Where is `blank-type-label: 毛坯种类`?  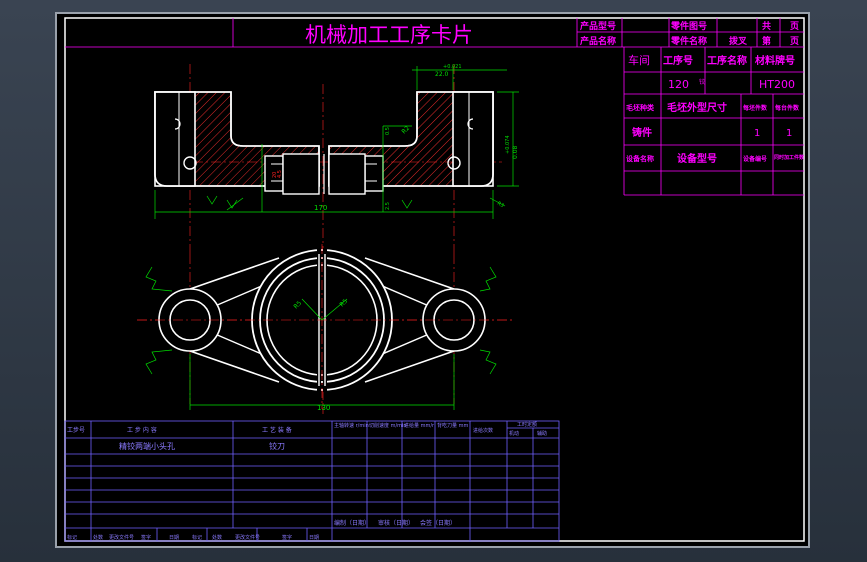 blank-type-label: 毛坯种类 is located at coordinates (640, 107).